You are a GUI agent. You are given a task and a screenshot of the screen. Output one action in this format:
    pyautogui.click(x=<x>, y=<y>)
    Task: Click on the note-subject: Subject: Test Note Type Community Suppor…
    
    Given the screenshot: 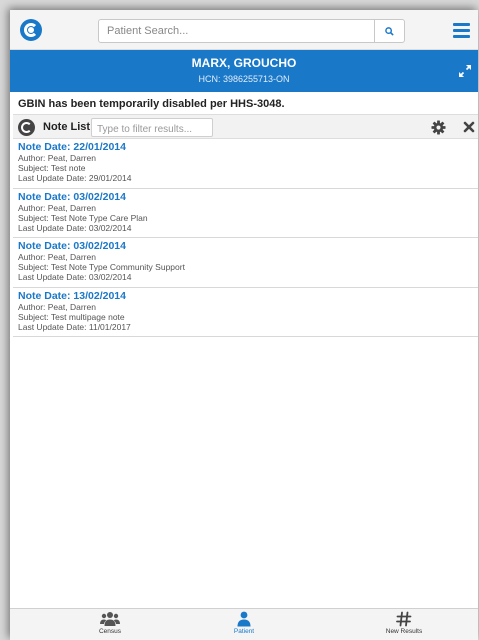 What is the action you would take?
    pyautogui.click(x=101, y=267)
    